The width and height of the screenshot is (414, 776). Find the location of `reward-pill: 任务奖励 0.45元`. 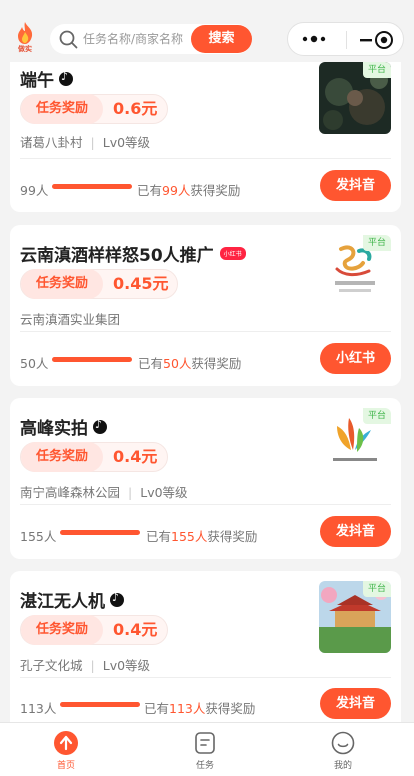

reward-pill: 任务奖励 0.45元 is located at coordinates (99, 284).